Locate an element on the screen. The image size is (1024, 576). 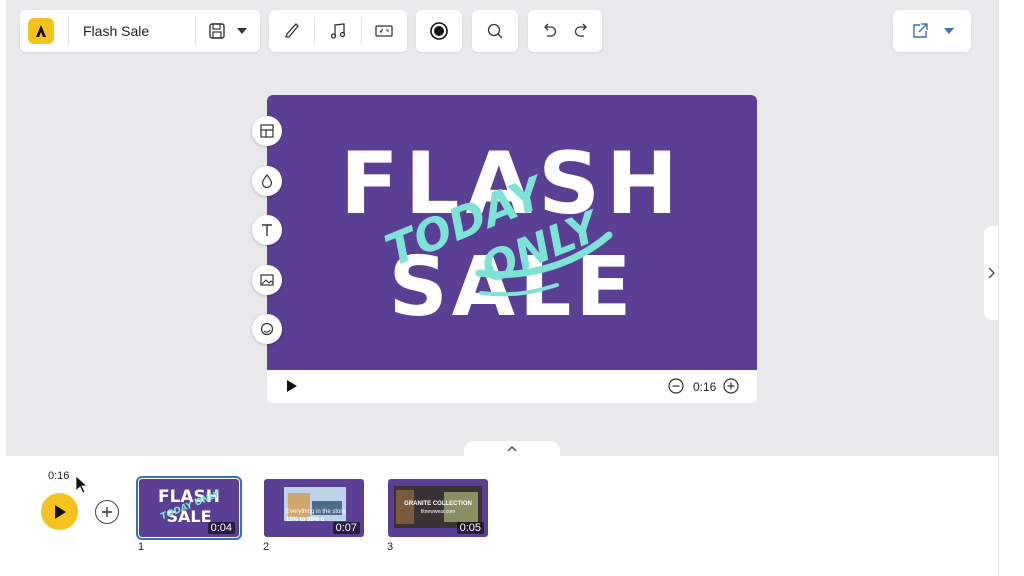
sticker-icon is located at coordinates (267, 329).